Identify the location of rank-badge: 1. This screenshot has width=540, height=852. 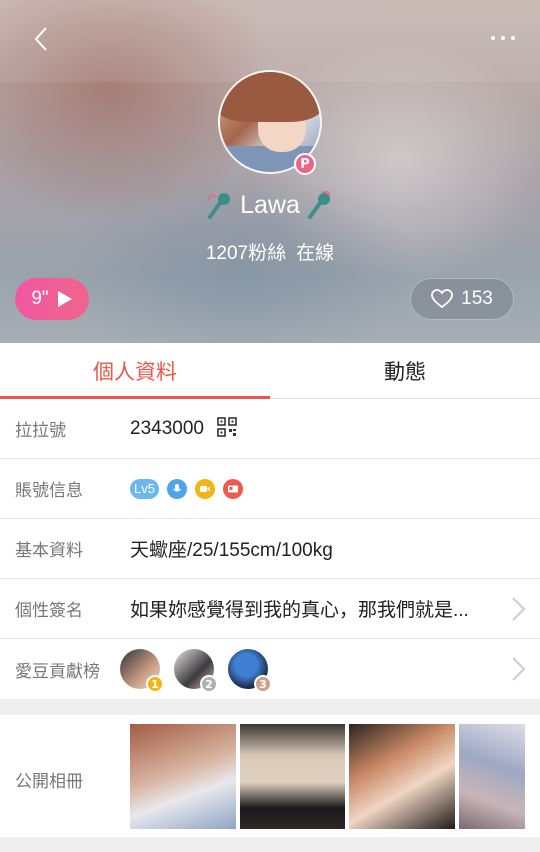
(155, 684).